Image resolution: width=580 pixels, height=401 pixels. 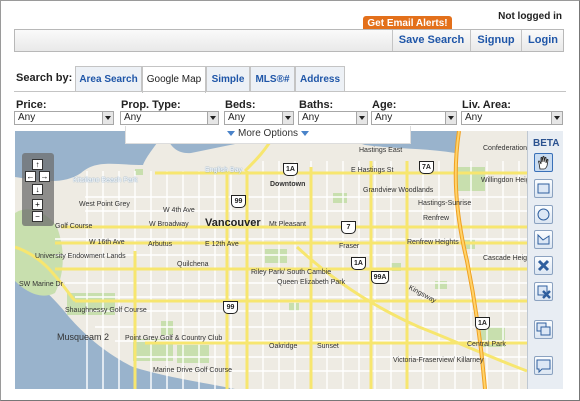 I want to click on pan-left-button: ←, so click(x=30, y=176).